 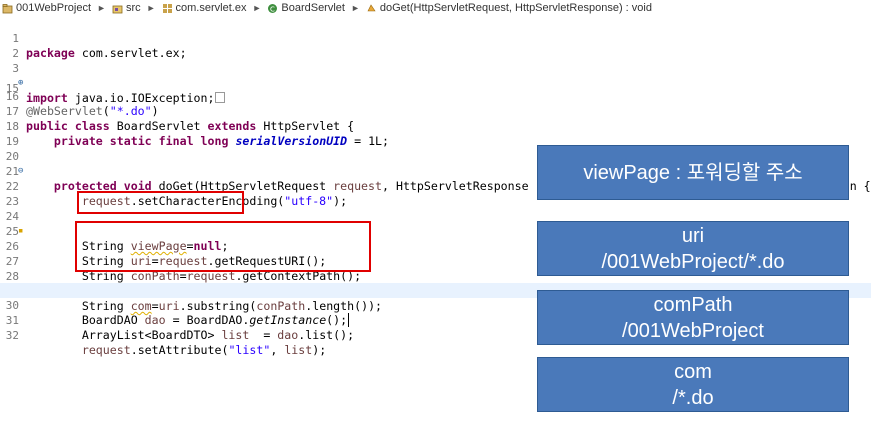 I want to click on breadcrumb-src: src, so click(x=125, y=8).